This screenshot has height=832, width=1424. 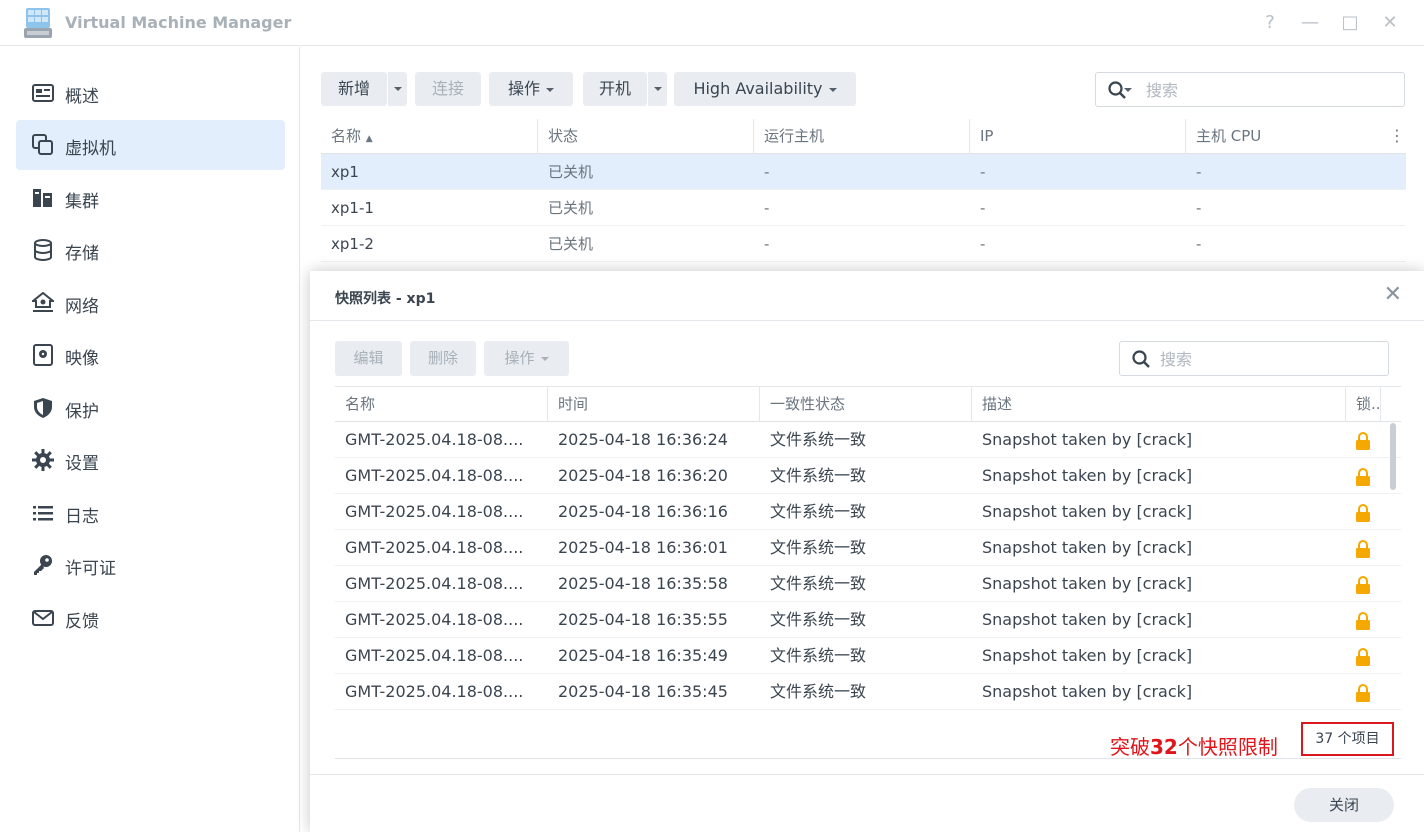 I want to click on column-header-description: 描述, so click(x=1159, y=404).